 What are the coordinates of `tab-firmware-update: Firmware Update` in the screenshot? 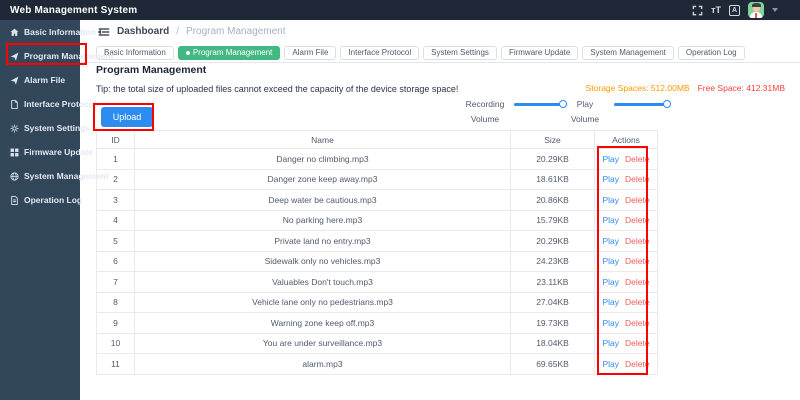 It's located at (539, 52).